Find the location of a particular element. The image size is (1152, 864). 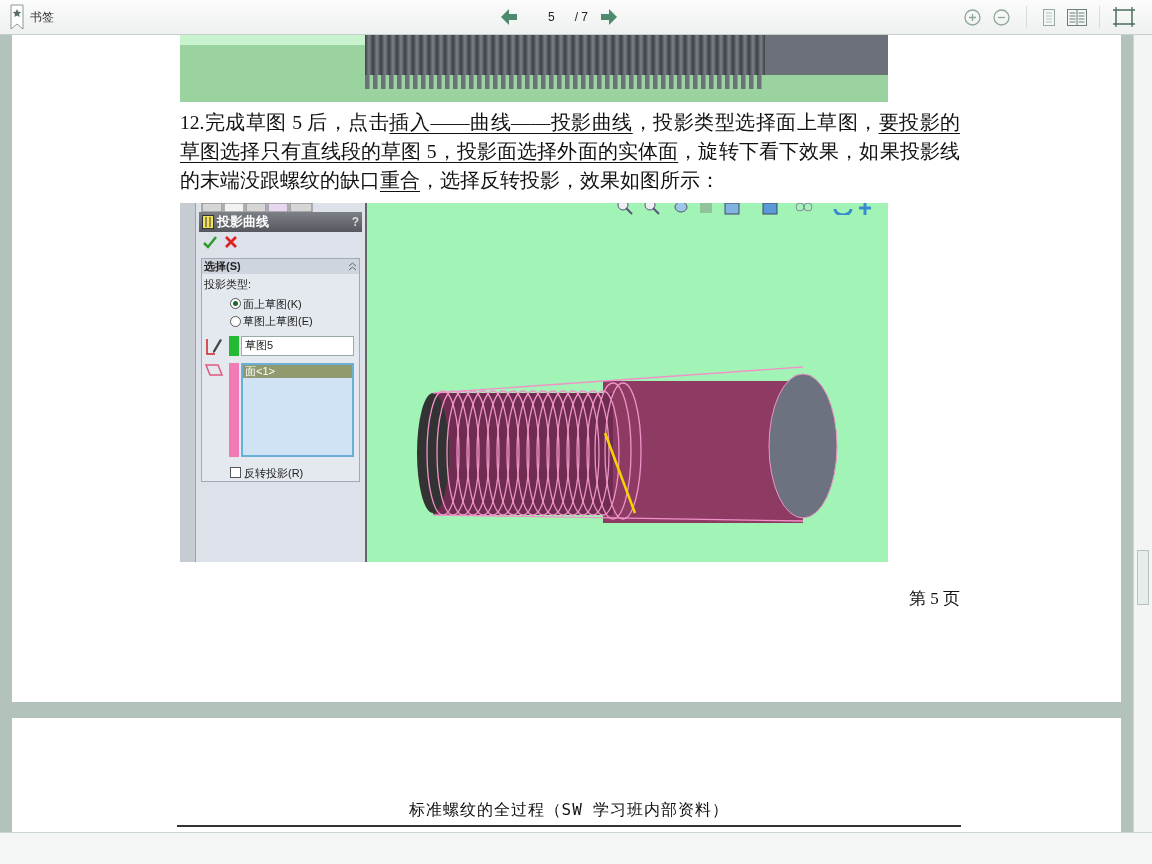

panel-title: 投影曲线 is located at coordinates (243, 222).